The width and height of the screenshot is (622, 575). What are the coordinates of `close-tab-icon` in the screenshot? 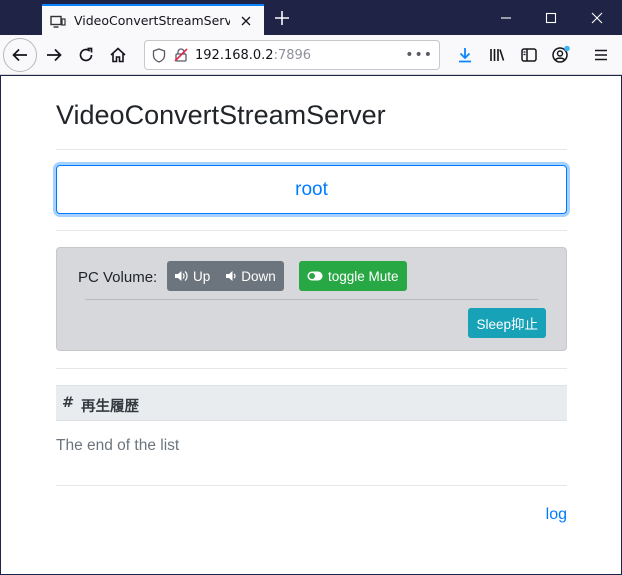 It's located at (246, 21).